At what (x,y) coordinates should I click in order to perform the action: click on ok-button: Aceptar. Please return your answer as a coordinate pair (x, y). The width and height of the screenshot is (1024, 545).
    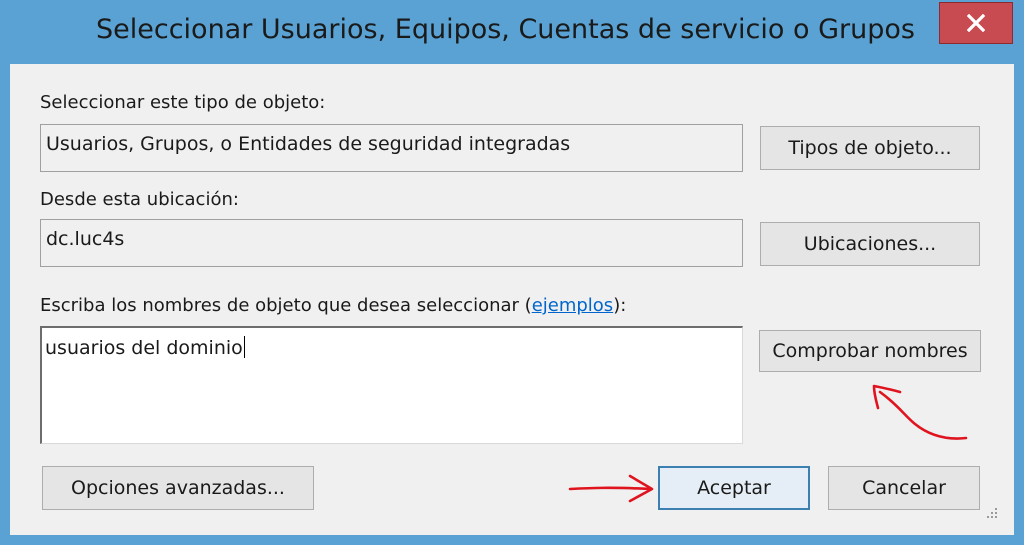
    Looking at the image, I should click on (734, 488).